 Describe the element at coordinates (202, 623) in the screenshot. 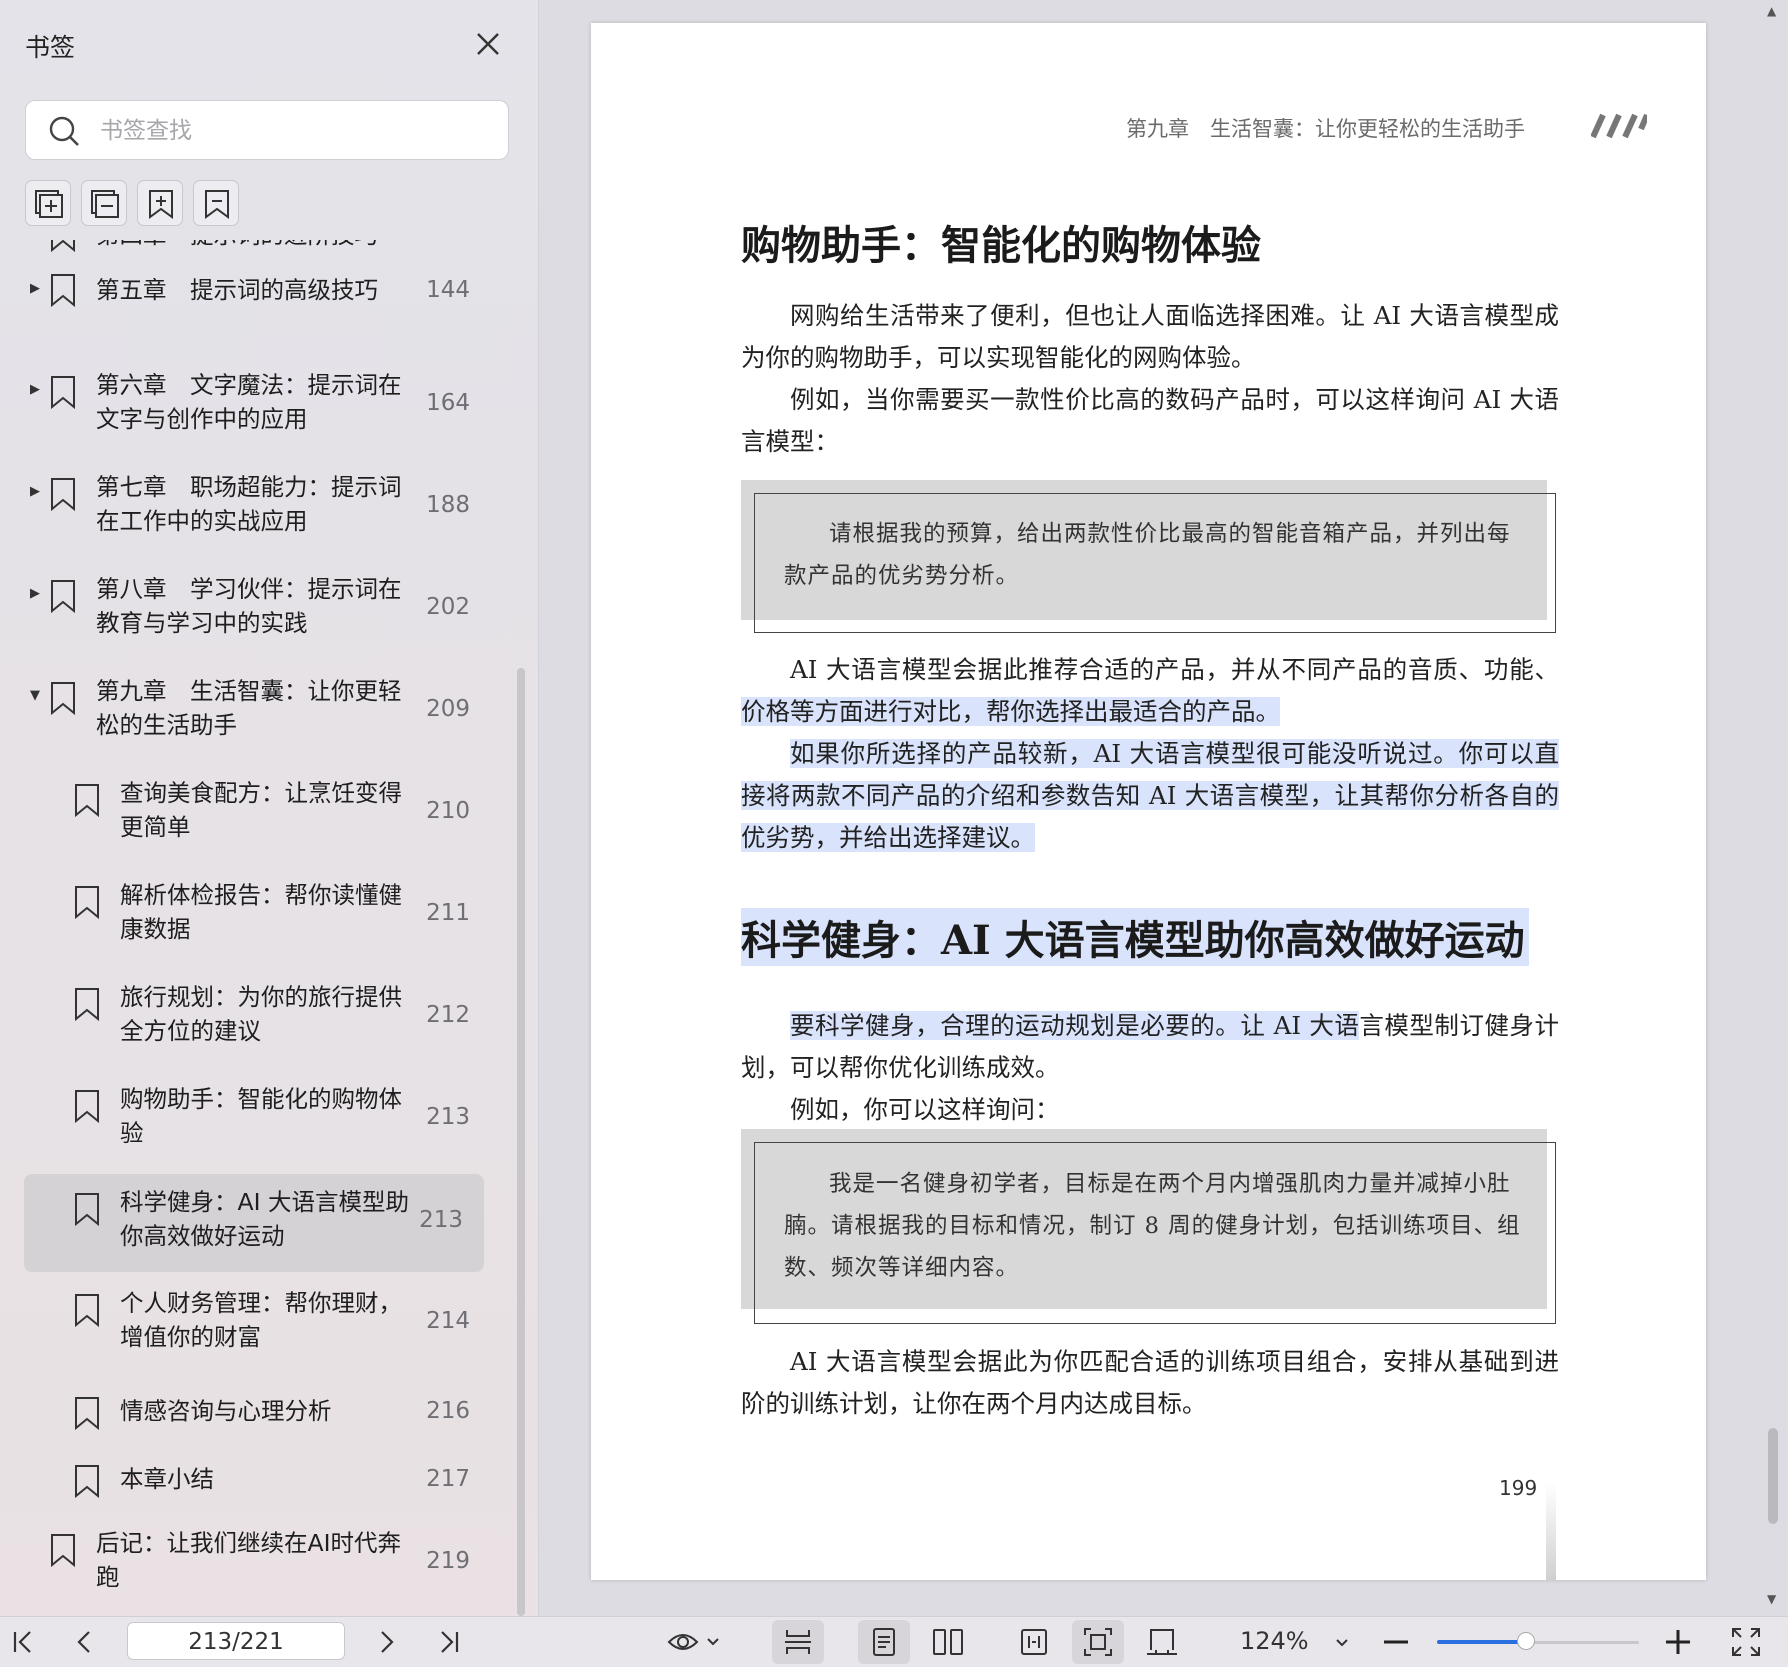

I see `bookmark-label-line2: 教育与学习中的实践` at that location.